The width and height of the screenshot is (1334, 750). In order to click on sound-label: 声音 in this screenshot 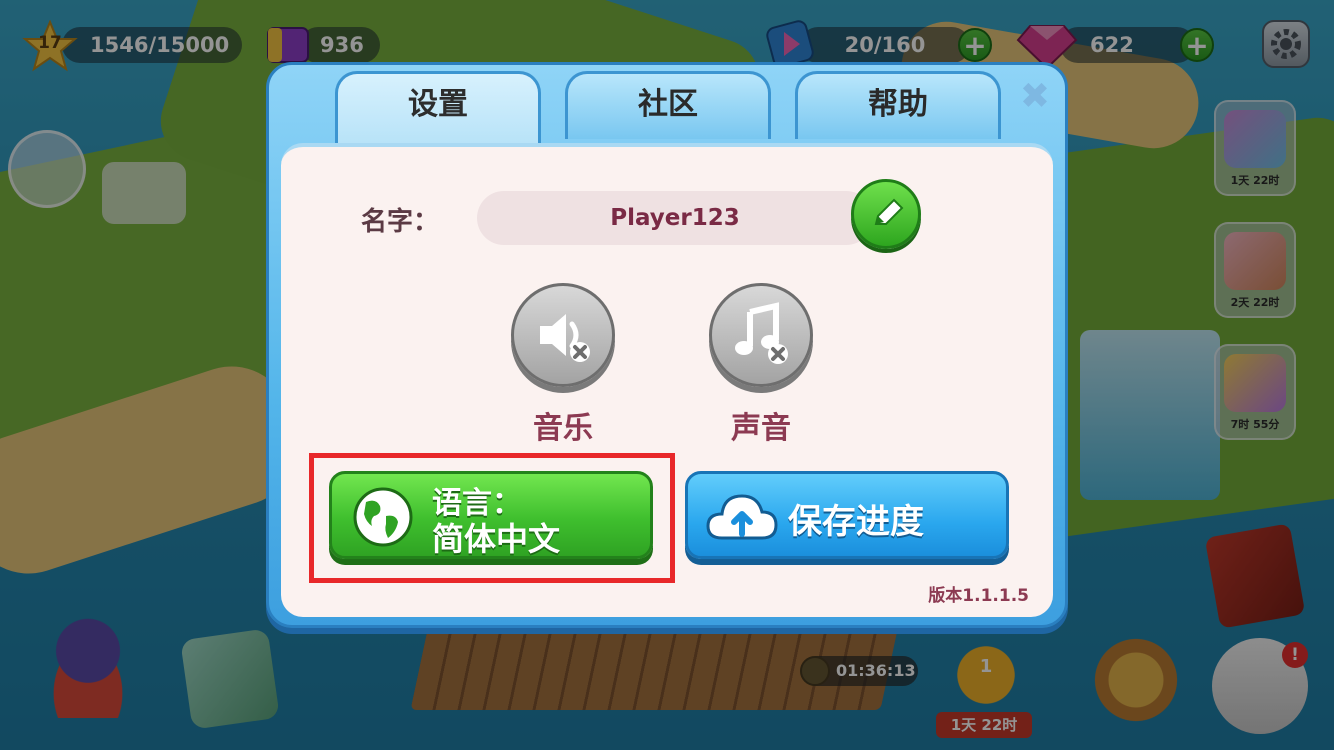, I will do `click(761, 428)`.